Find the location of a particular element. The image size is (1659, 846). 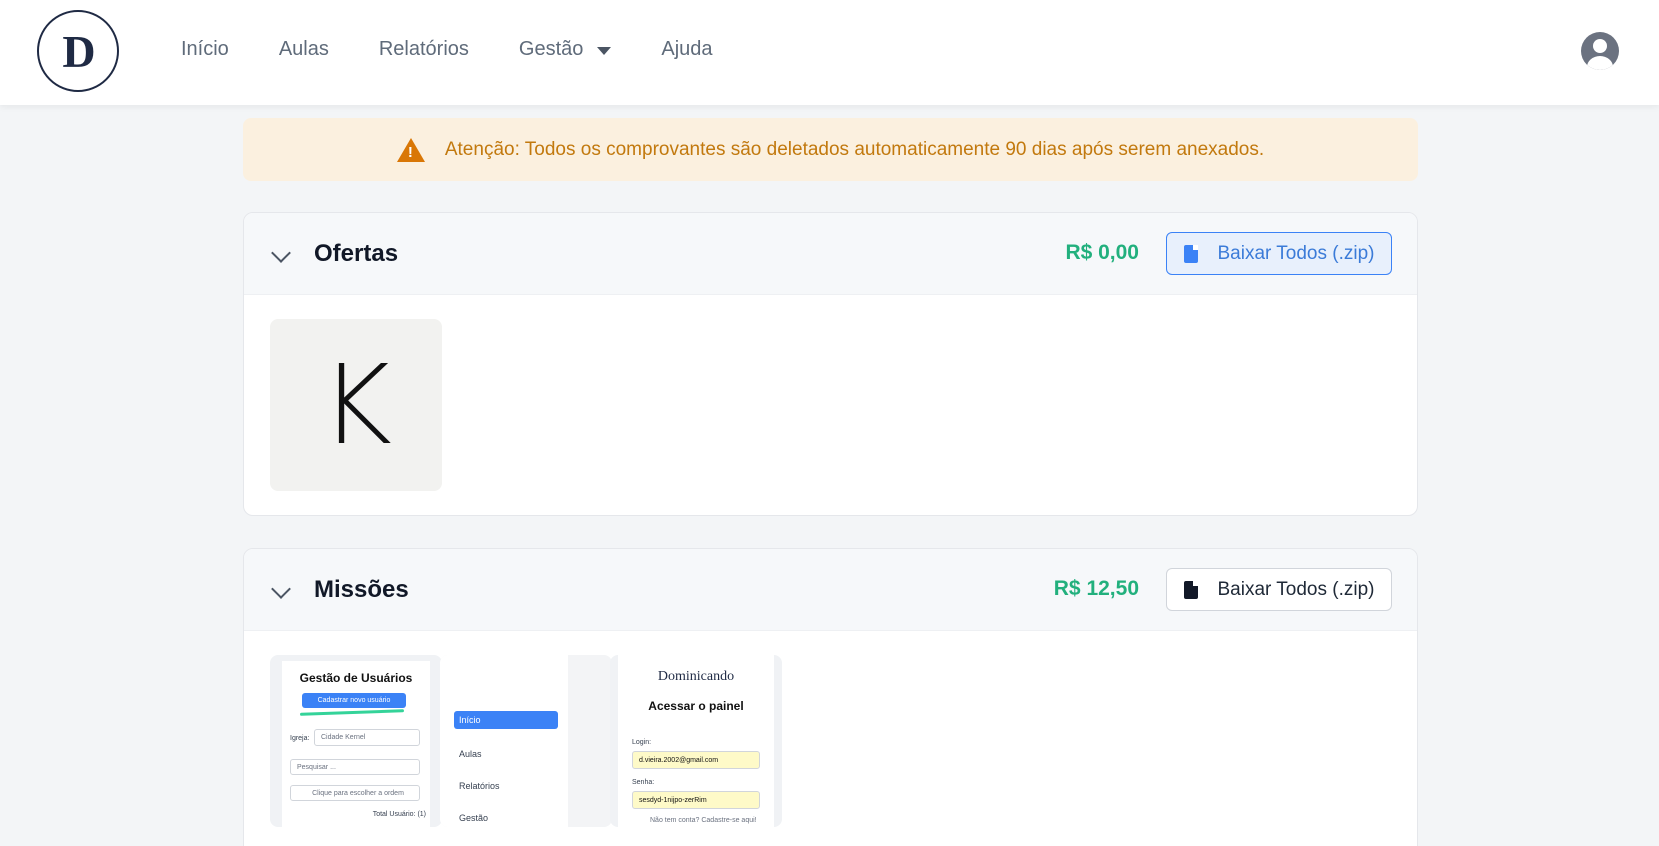

mini-menu-panel: Início Aulas Relatórios Gestão is located at coordinates (504, 741).